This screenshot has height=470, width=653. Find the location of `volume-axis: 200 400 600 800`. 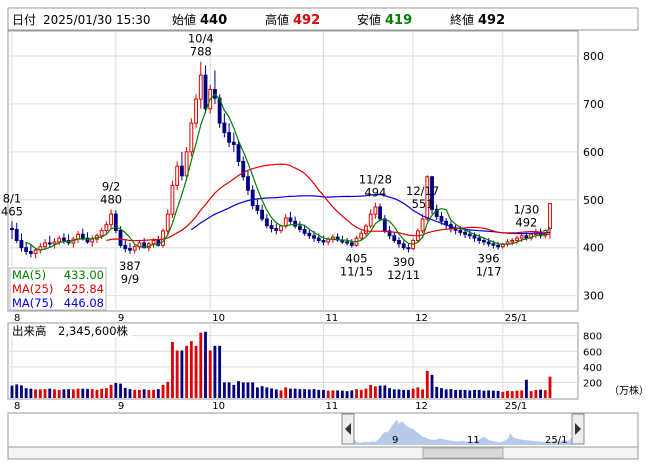

volume-axis: 200 400 600 800 is located at coordinates (592, 361).